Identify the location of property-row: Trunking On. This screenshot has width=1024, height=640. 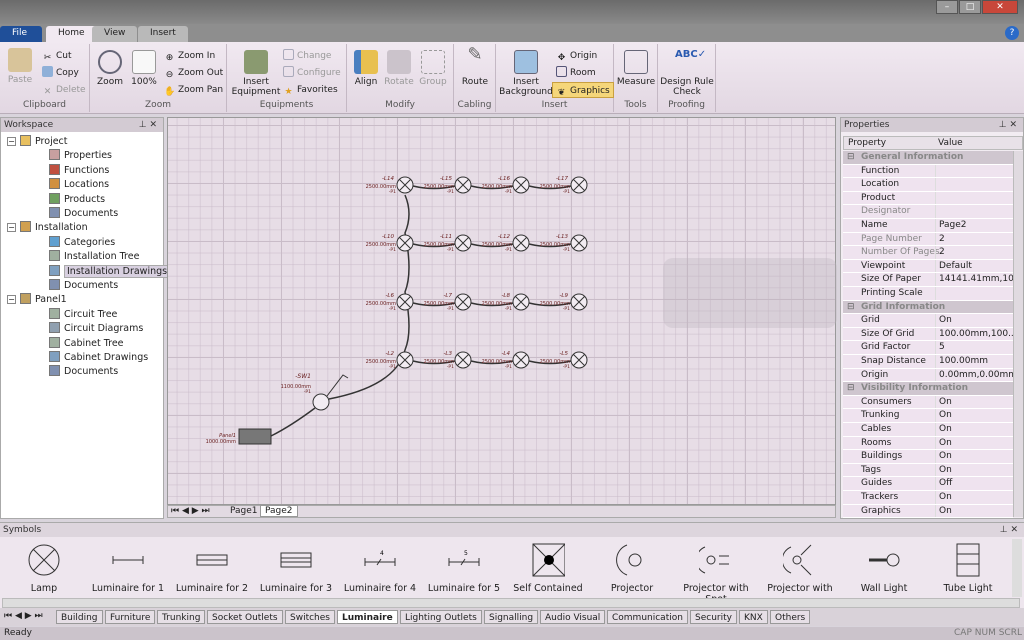
(928, 416).